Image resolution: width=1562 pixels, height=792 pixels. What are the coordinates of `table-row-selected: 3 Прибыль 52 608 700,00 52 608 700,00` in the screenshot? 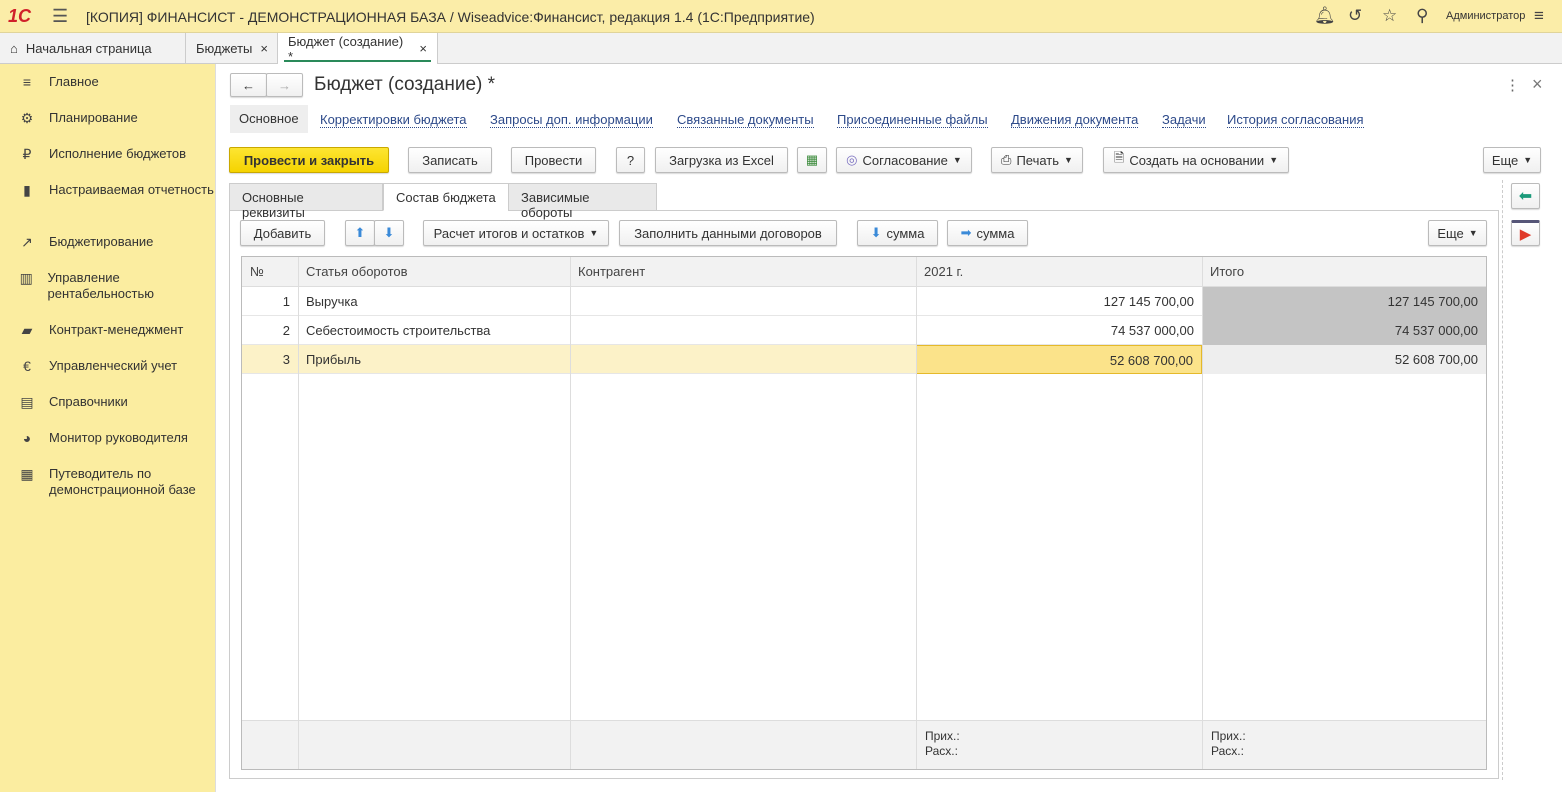 It's located at (864, 359).